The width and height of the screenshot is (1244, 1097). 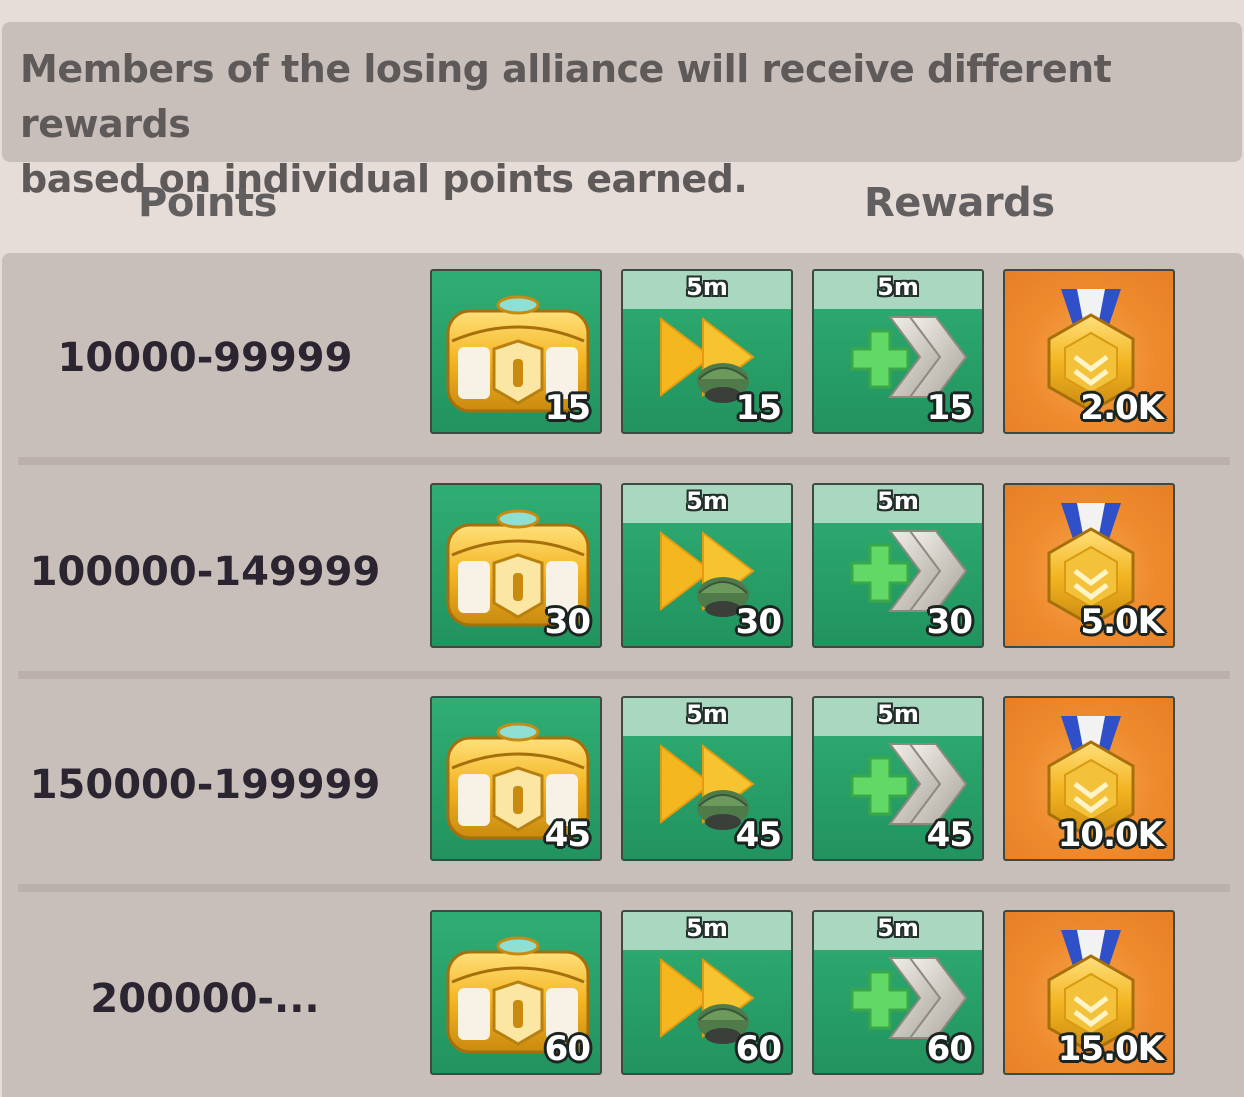 I want to click on reward-medal-tile: 15.0K, so click(x=1089, y=992).